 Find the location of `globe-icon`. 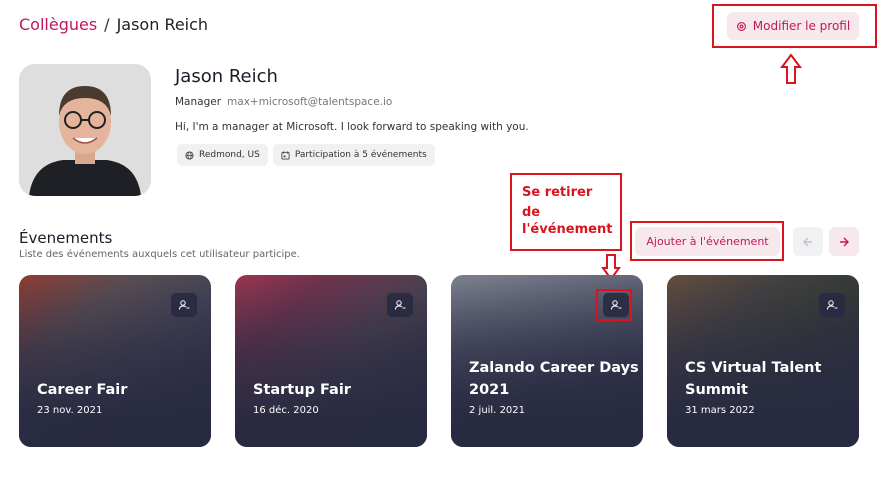

globe-icon is located at coordinates (189, 155).